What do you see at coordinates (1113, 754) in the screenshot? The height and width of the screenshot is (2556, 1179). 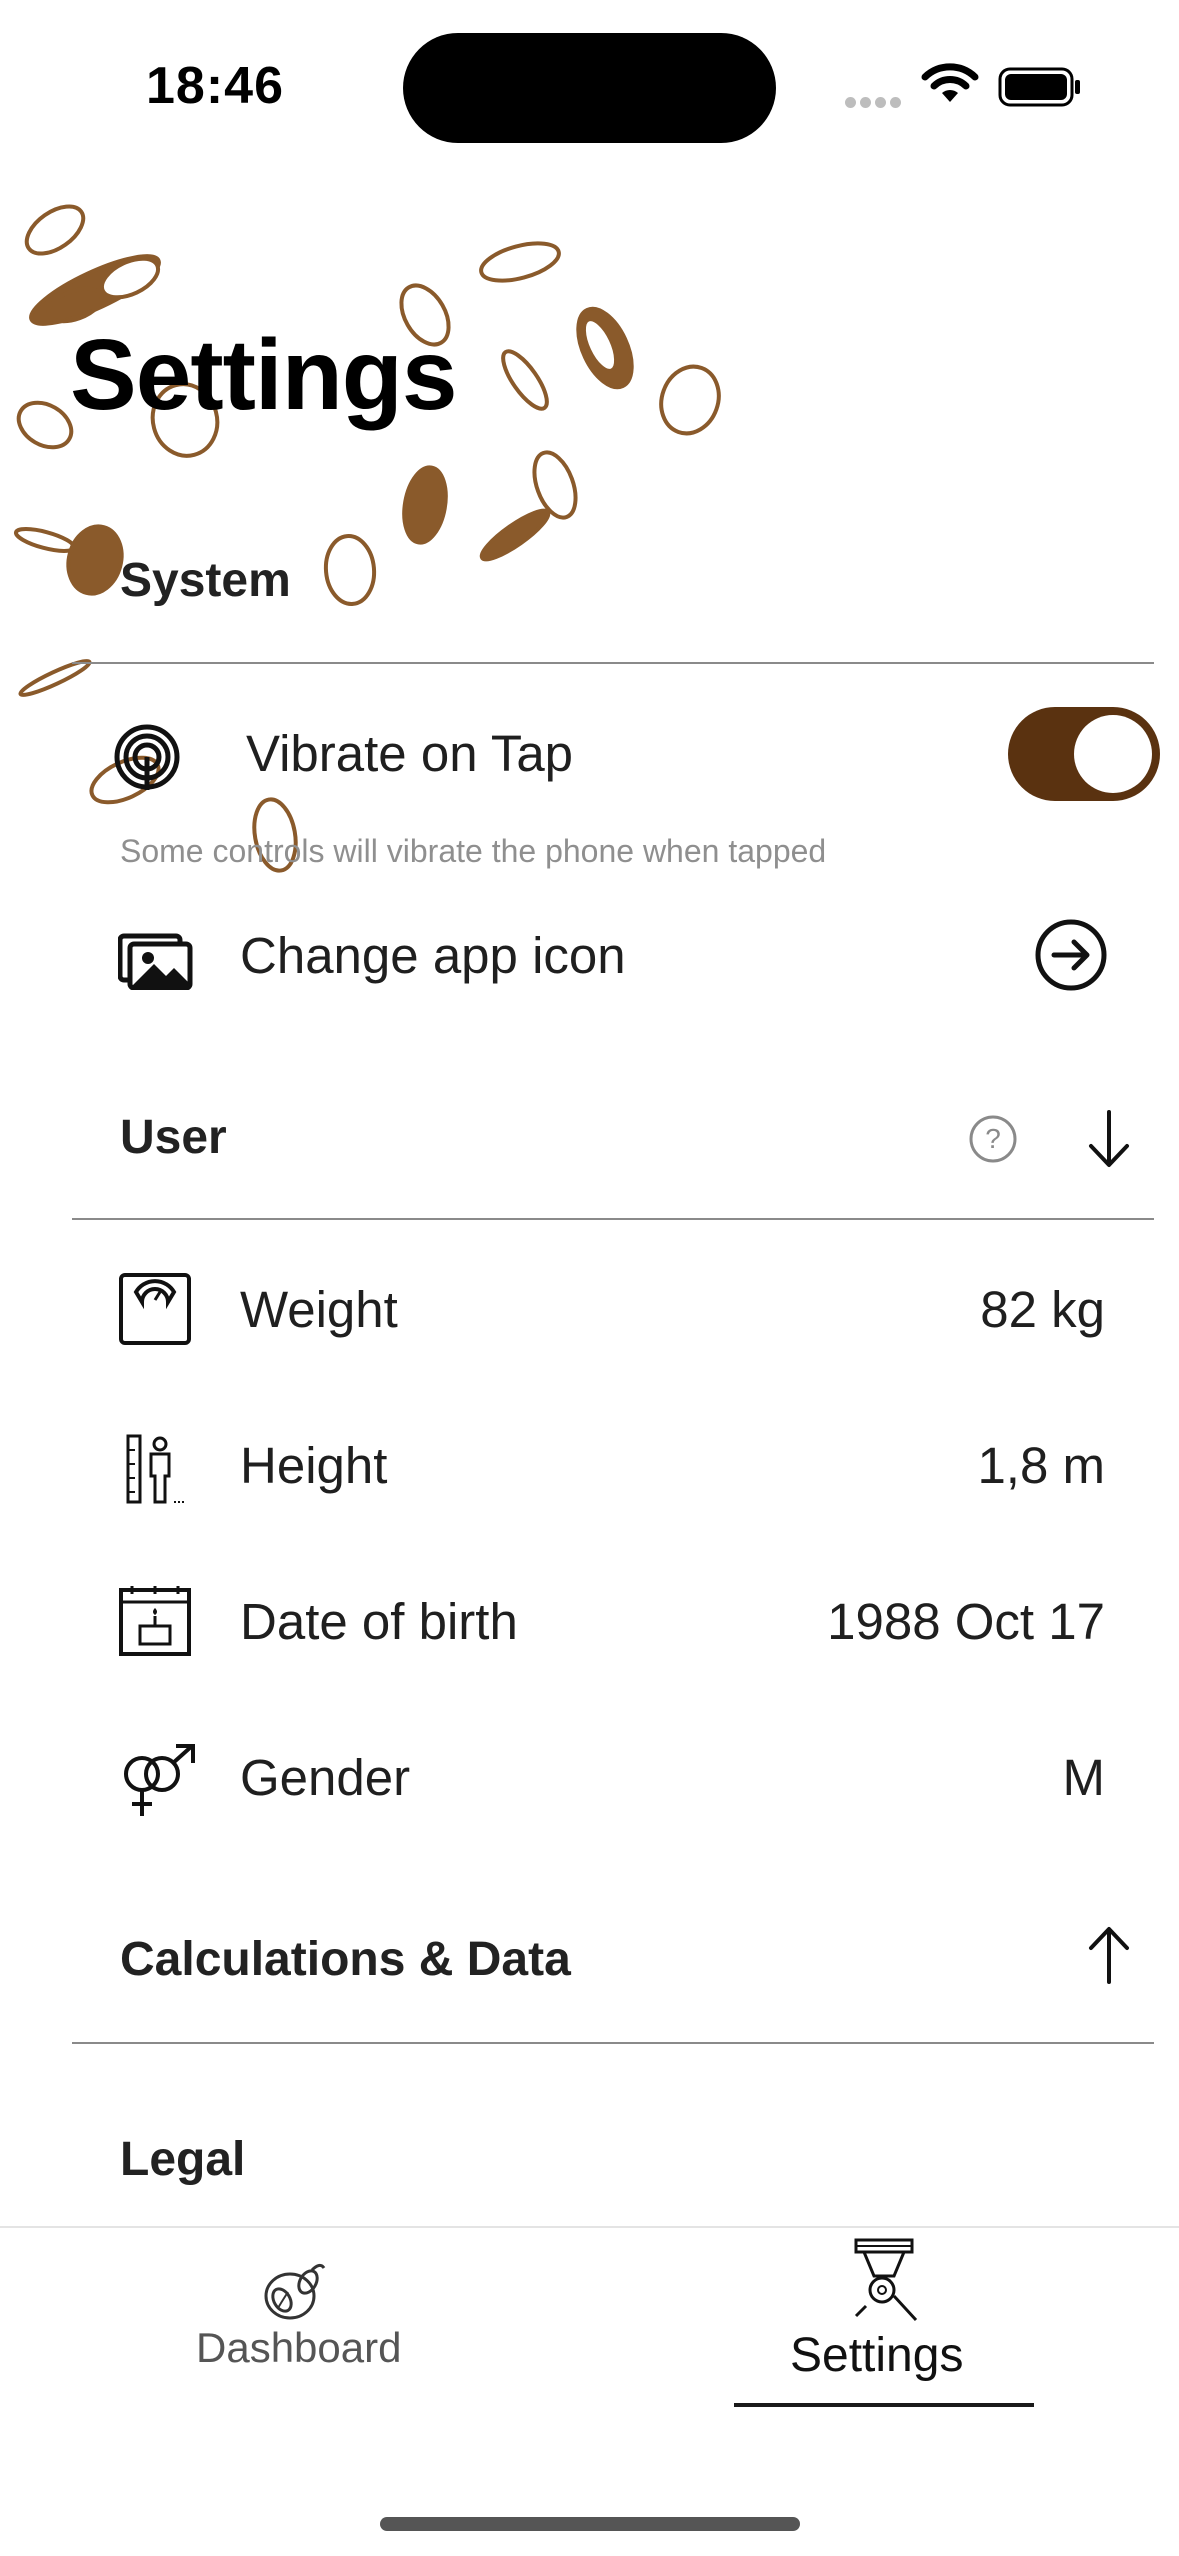 I see `toggle-knob` at bounding box center [1113, 754].